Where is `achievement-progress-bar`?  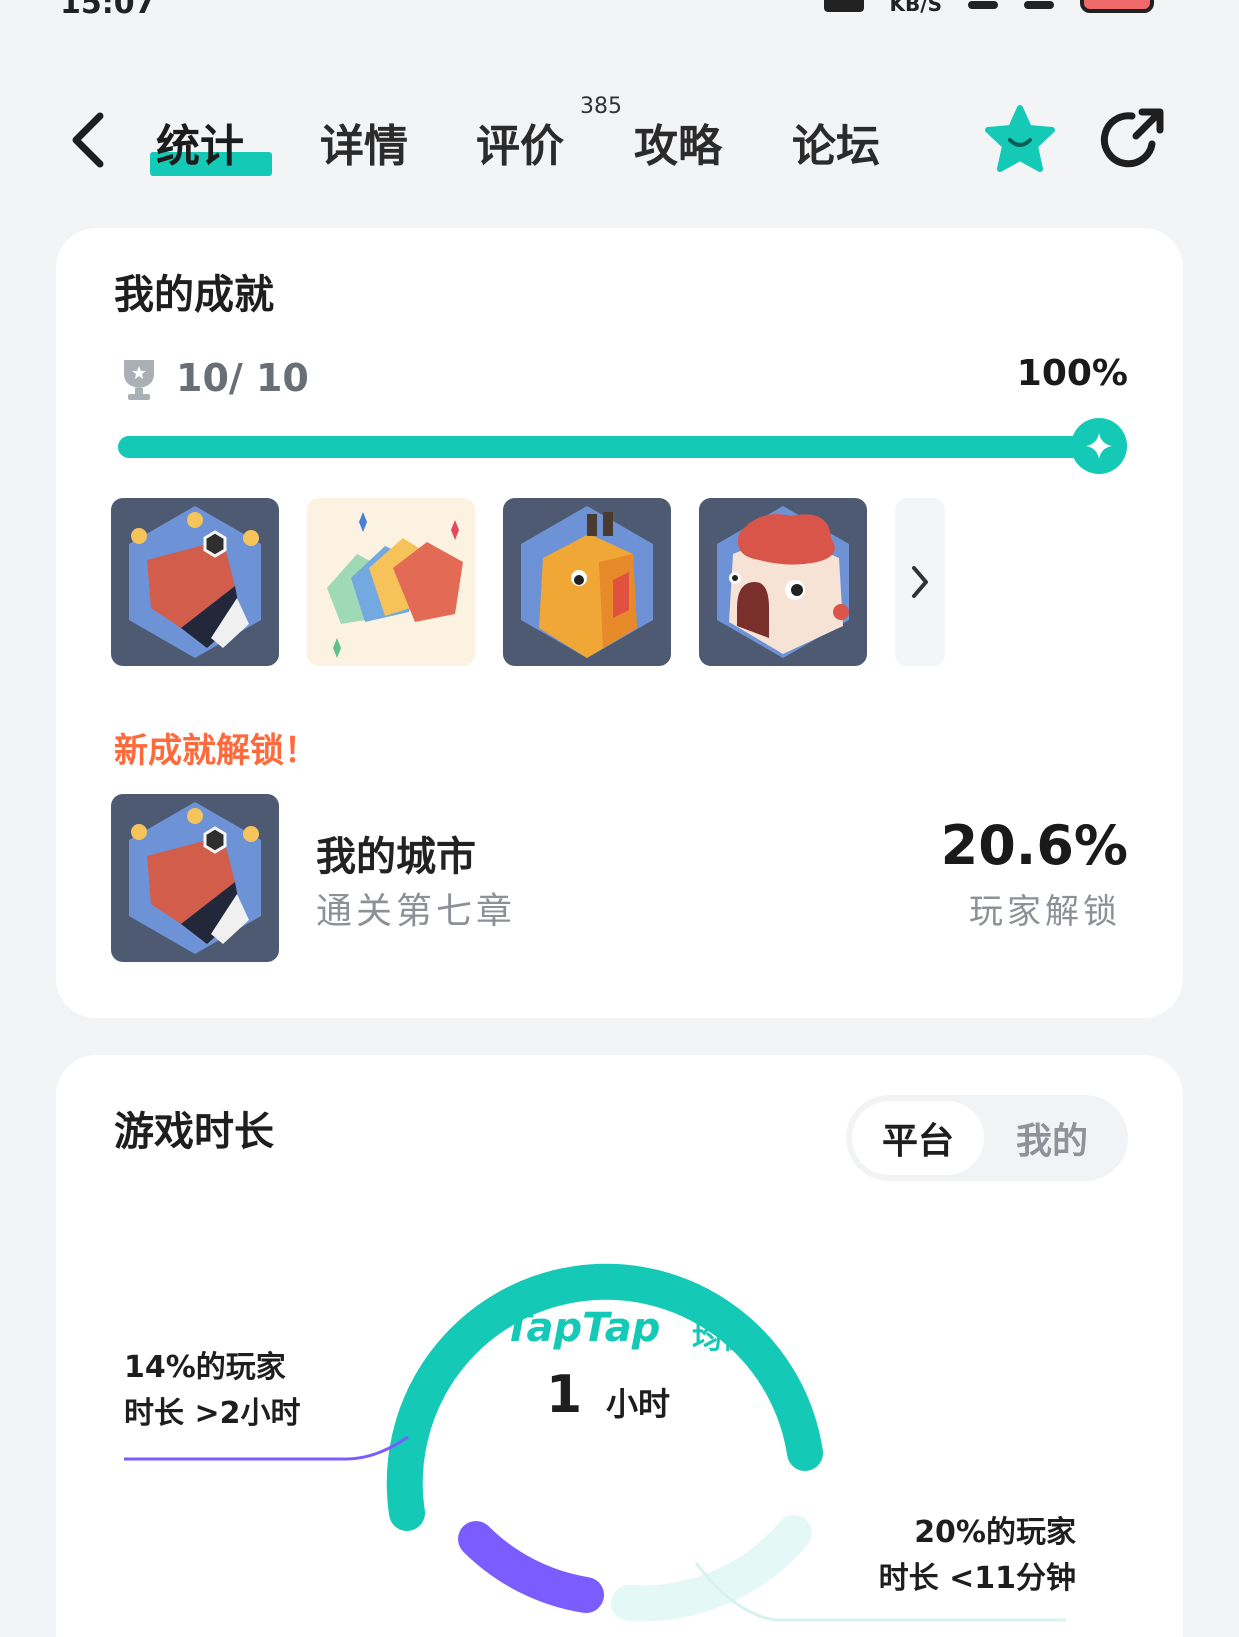 achievement-progress-bar is located at coordinates (621, 447).